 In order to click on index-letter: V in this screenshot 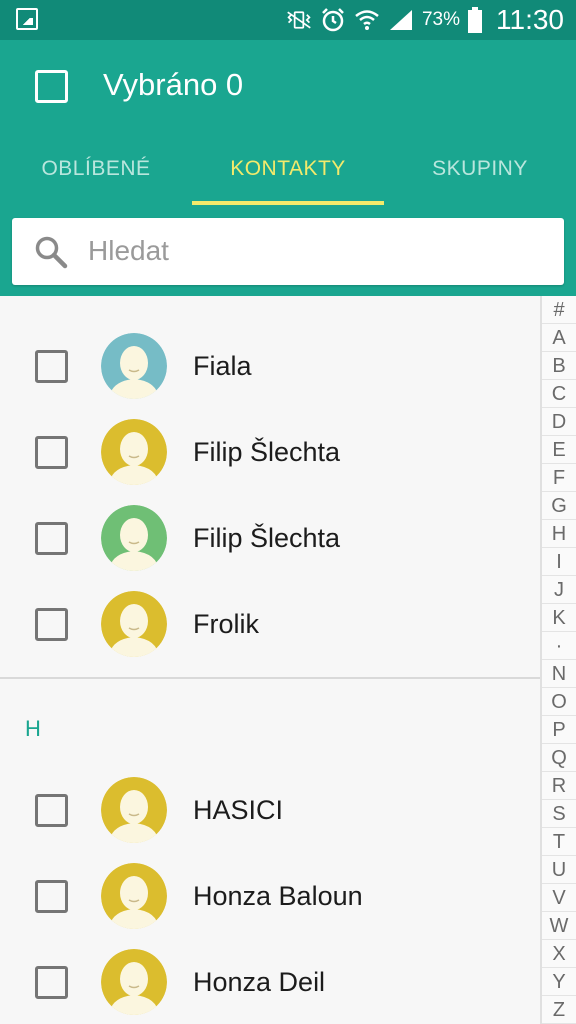, I will do `click(559, 898)`.